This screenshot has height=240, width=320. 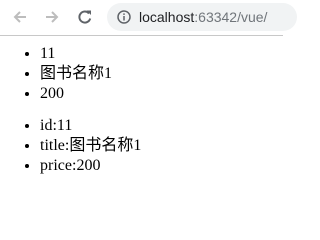 I want to click on list-item-key: price, so click(x=56, y=165).